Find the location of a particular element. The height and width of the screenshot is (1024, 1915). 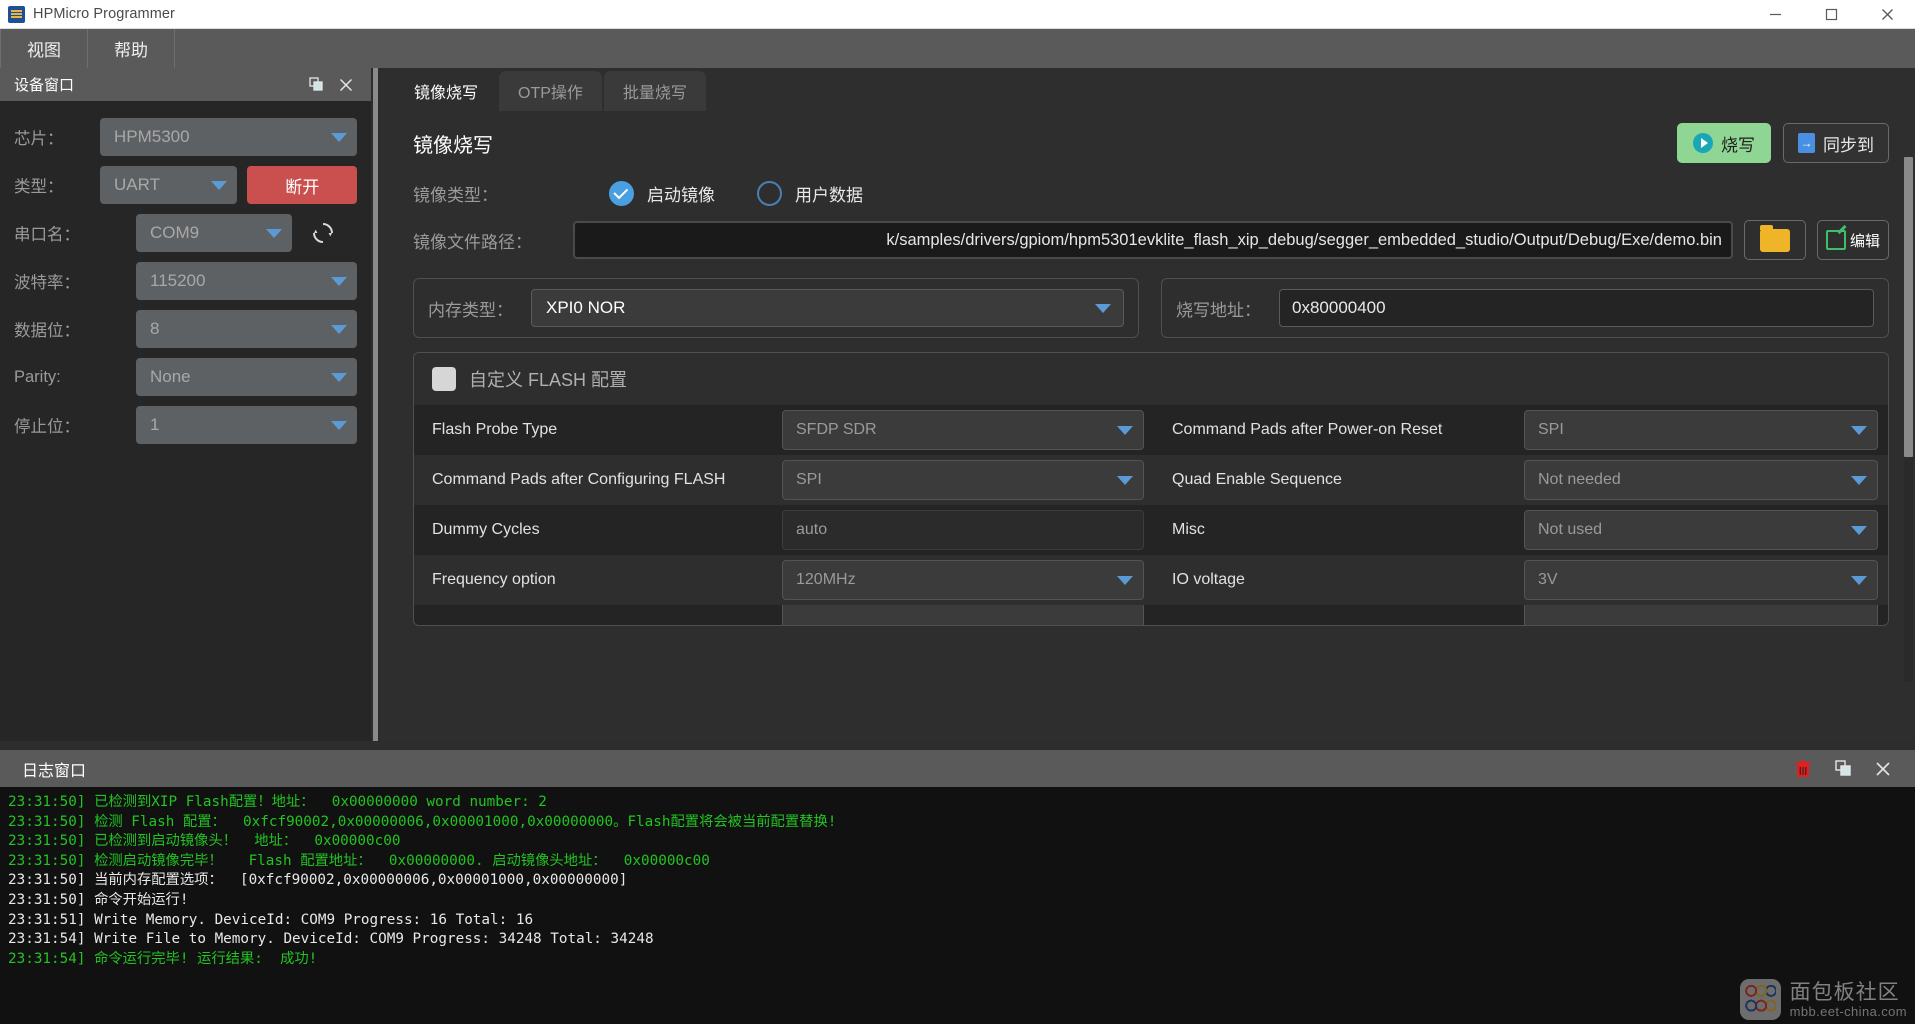

content-scrollbar is located at coordinates (1908, 419).